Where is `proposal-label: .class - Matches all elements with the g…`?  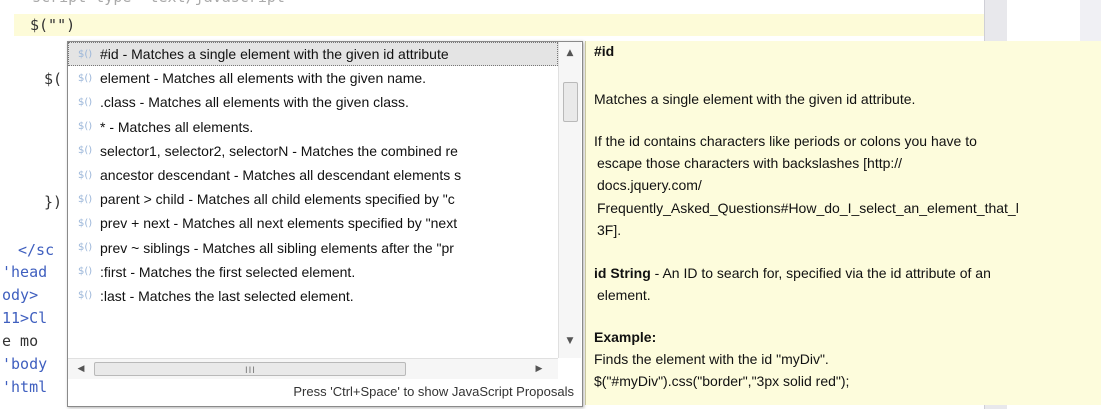
proposal-label: .class - Matches all elements with the g… is located at coordinates (254, 102).